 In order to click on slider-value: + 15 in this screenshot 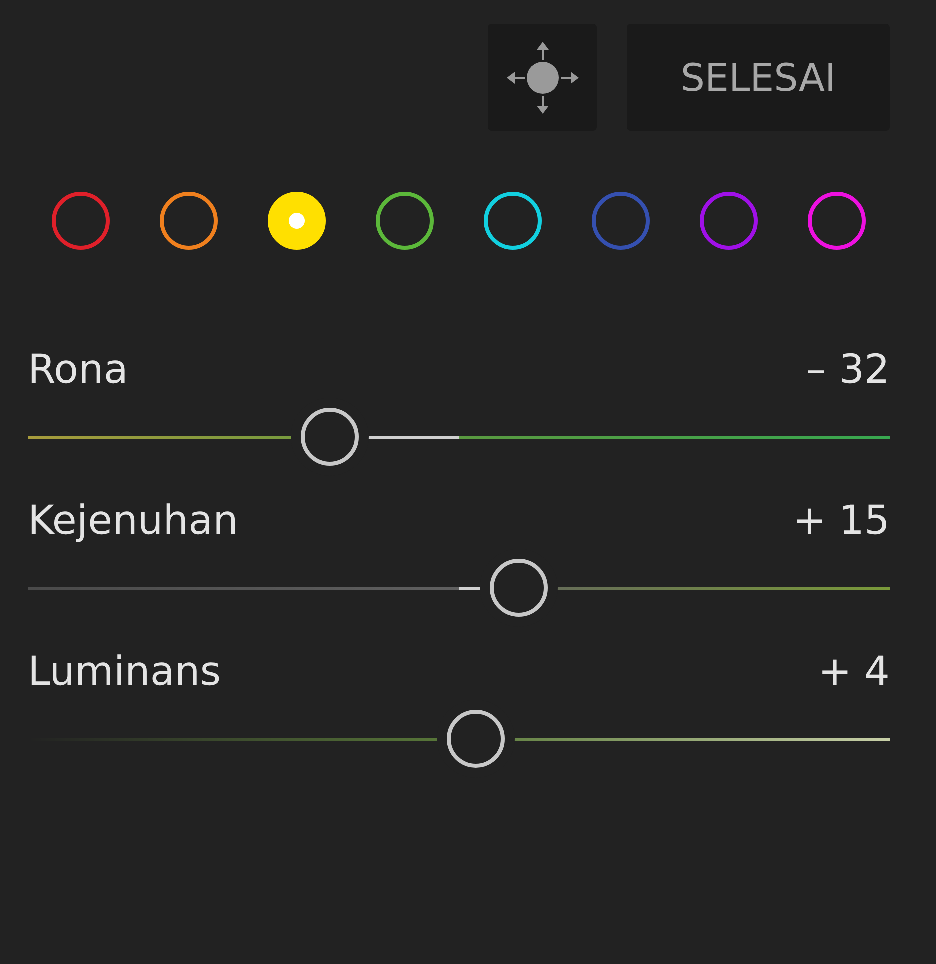, I will do `click(841, 521)`.